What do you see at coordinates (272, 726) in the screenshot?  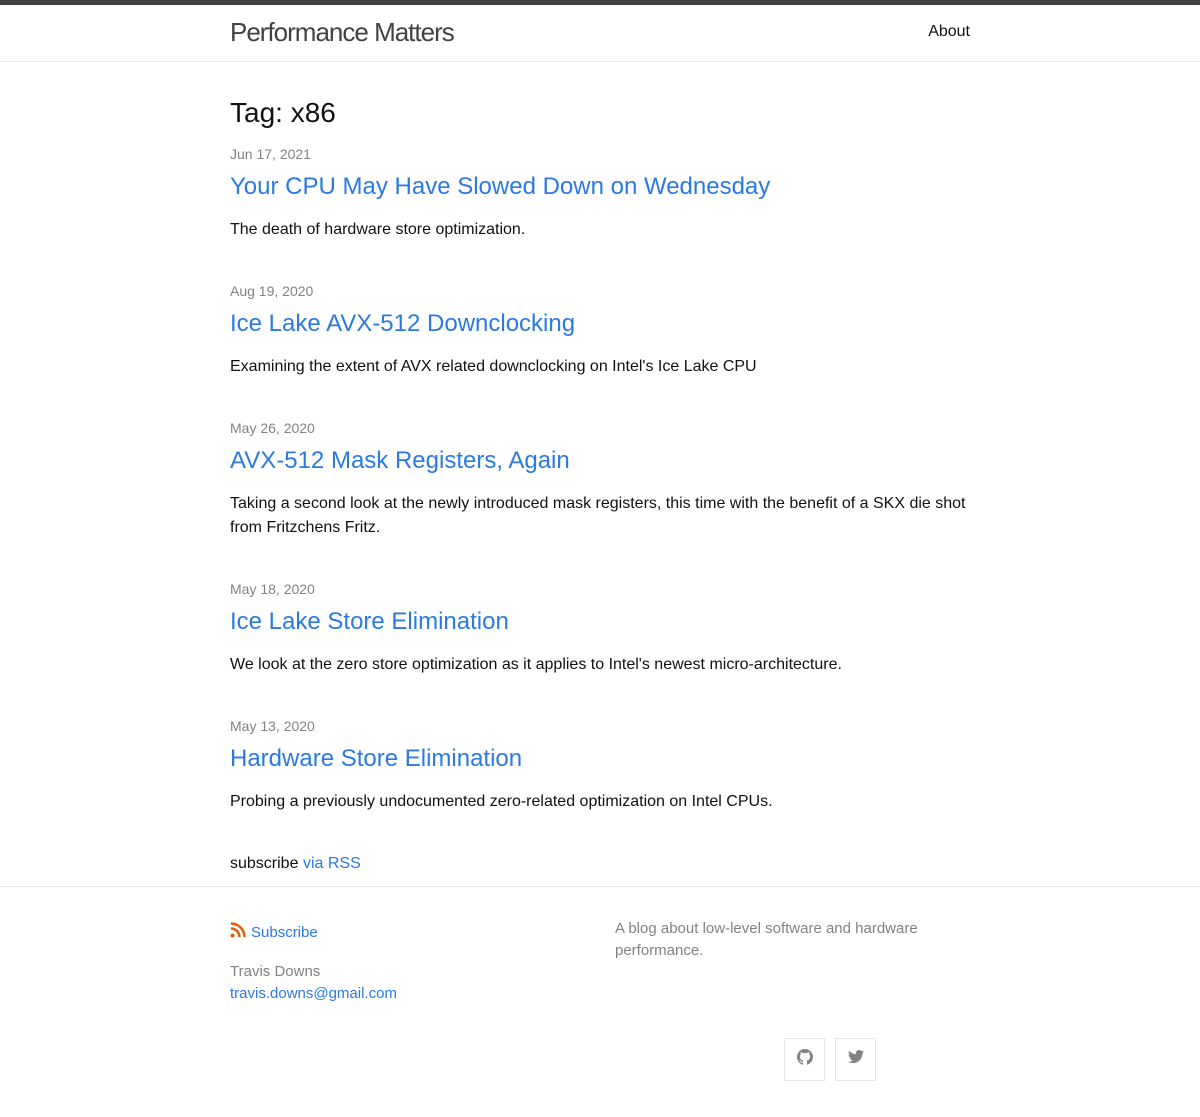 I see `post-date: May 13, 2020` at bounding box center [272, 726].